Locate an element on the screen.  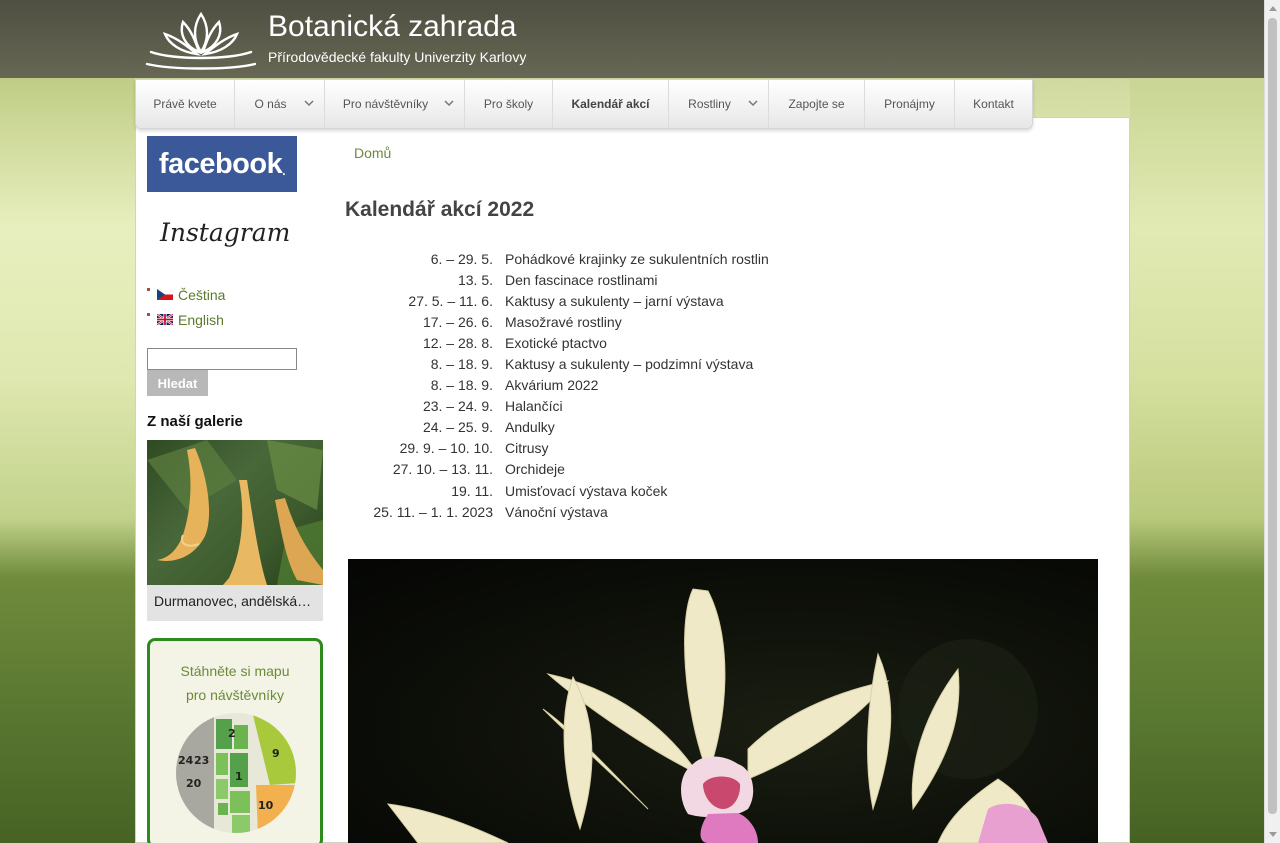
event-date: 12. – 28. 8. is located at coordinates (457, 342).